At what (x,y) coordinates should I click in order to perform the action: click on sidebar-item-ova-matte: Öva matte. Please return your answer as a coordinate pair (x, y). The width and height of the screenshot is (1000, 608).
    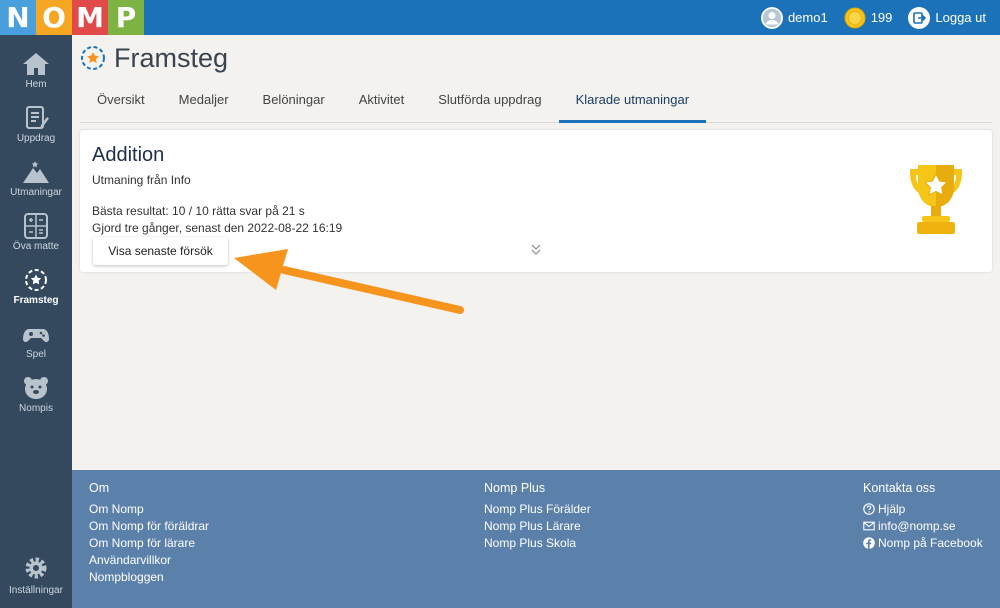
    Looking at the image, I should click on (36, 233).